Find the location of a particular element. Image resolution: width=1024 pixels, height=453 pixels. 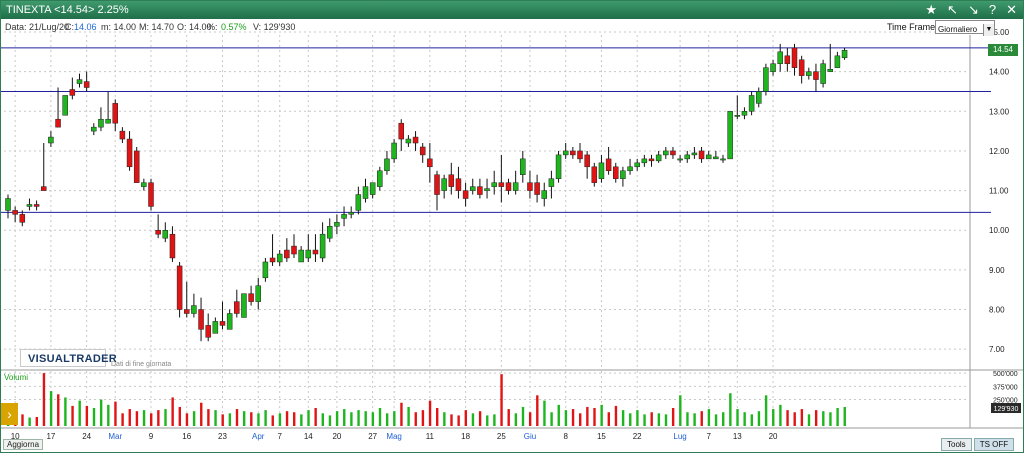

volume-tick-label: 500'000 is located at coordinates (1005, 374).